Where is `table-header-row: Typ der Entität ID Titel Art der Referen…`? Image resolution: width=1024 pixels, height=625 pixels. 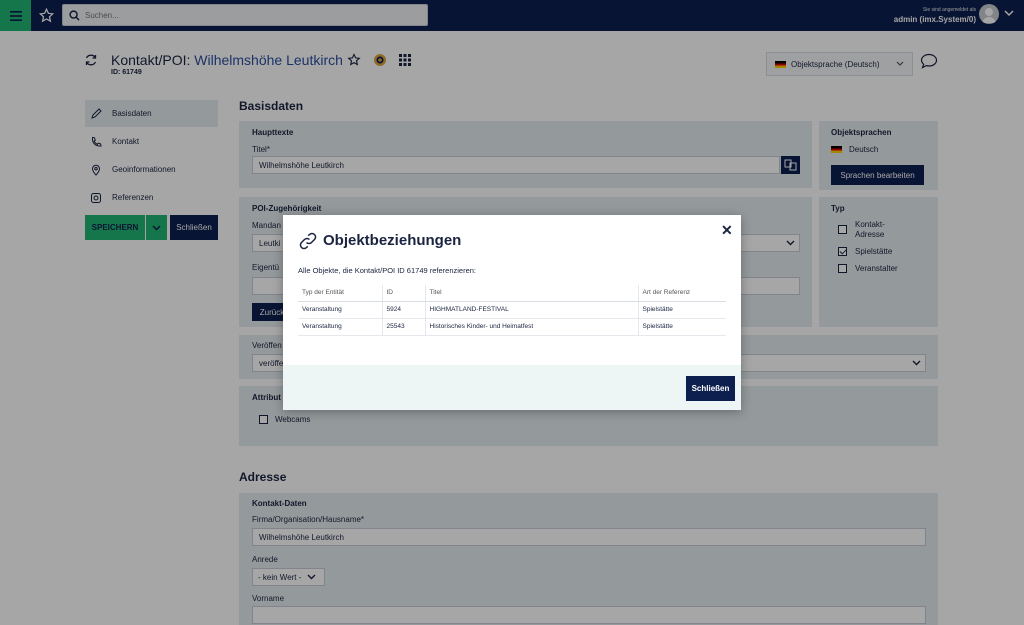
table-header-row: Typ der Entität ID Titel Art der Referen… is located at coordinates (512, 293).